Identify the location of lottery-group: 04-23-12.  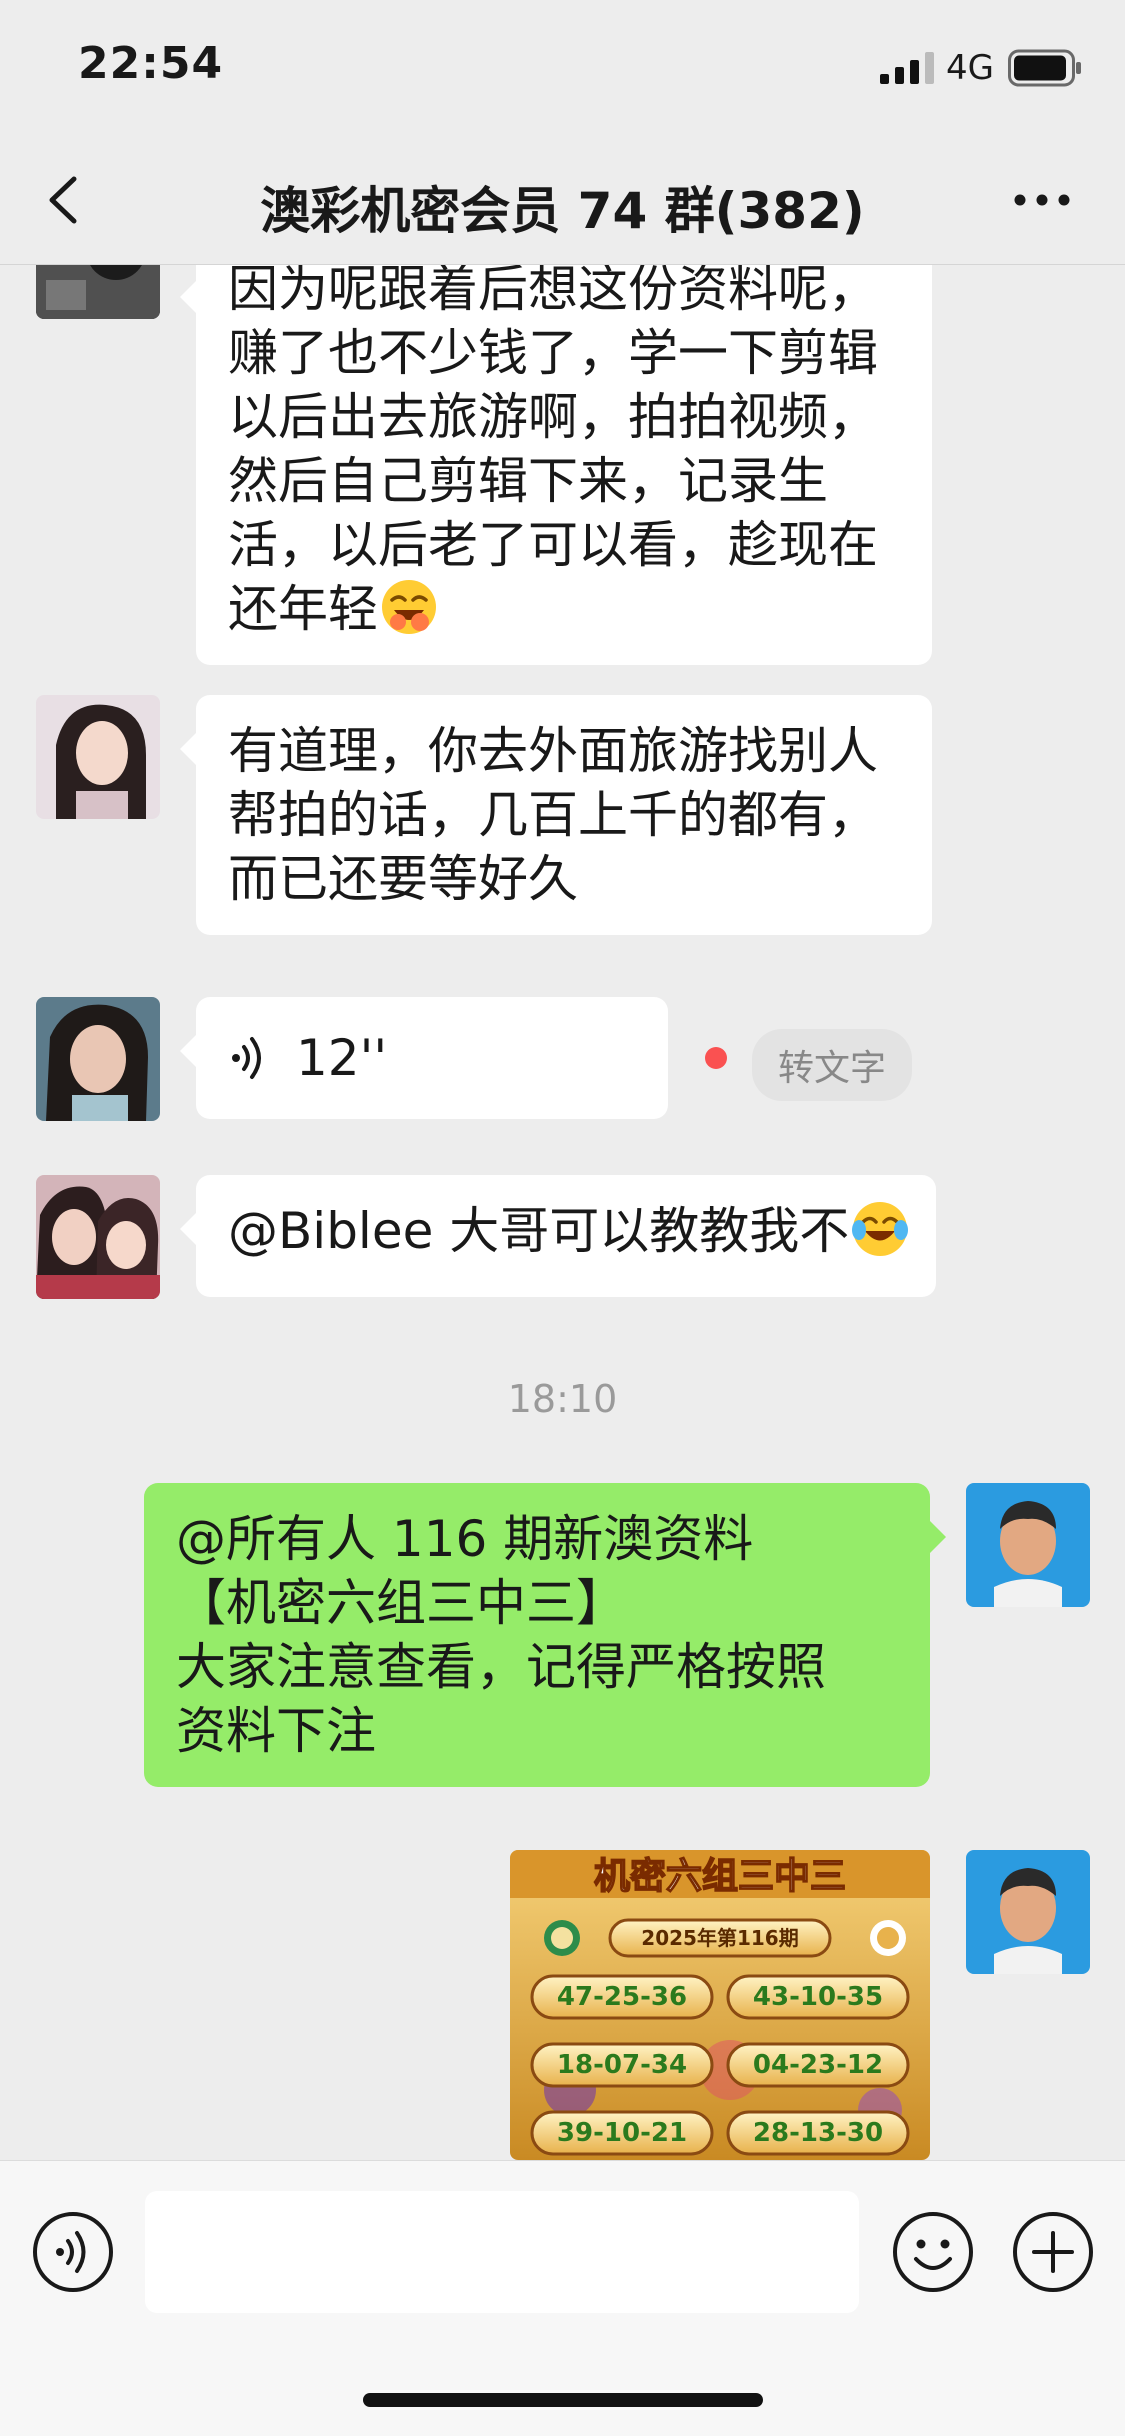
(818, 2065).